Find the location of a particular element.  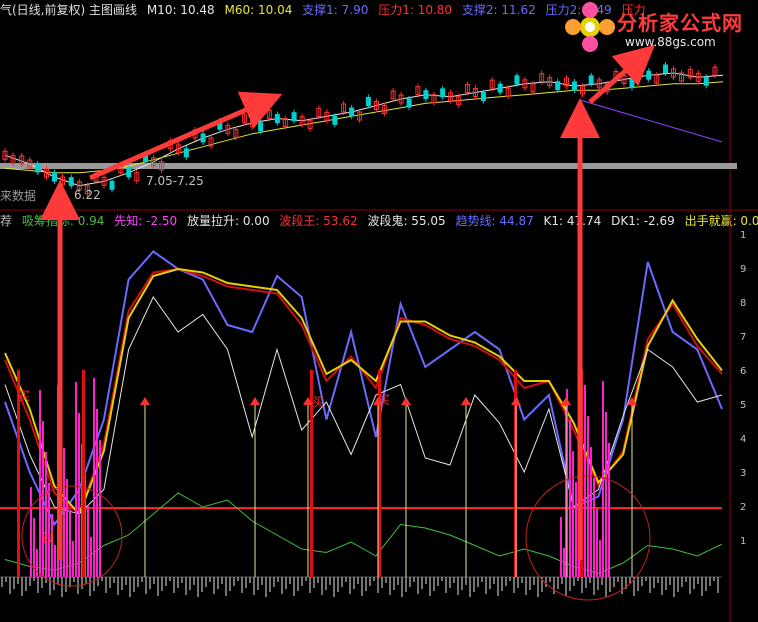

site-logo: 分析家公式网 www.88gs.com is located at coordinates (660, 28).